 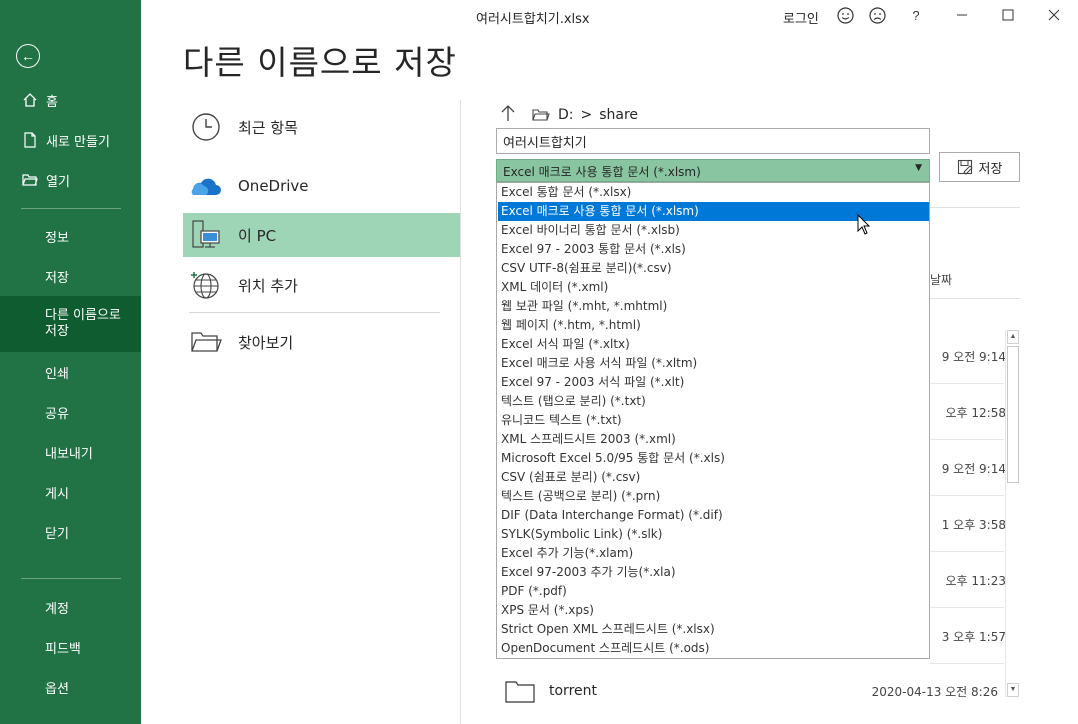 I want to click on location-onedrive: OneDrive, so click(x=321, y=186).